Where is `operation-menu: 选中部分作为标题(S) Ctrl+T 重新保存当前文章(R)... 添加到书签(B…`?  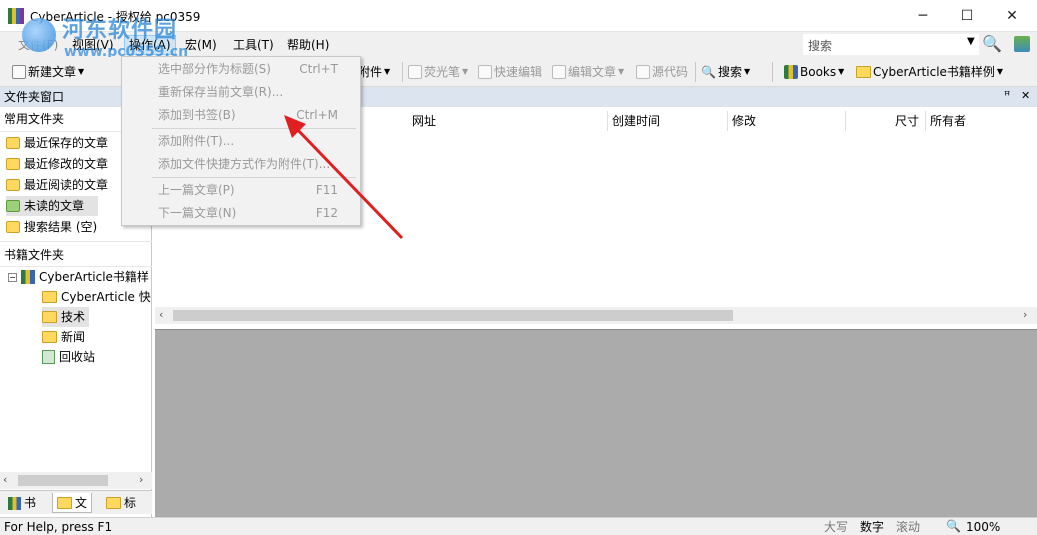 operation-menu: 选中部分作为标题(S) Ctrl+T 重新保存当前文章(R)... 添加到书签(B… is located at coordinates (241, 141).